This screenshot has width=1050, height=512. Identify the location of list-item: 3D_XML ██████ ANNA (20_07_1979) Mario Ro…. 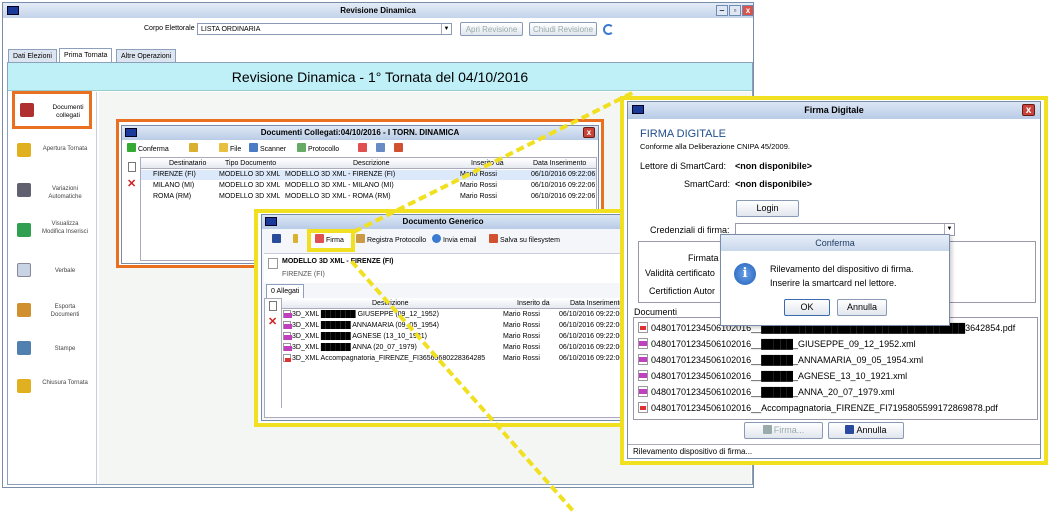
(453, 348).